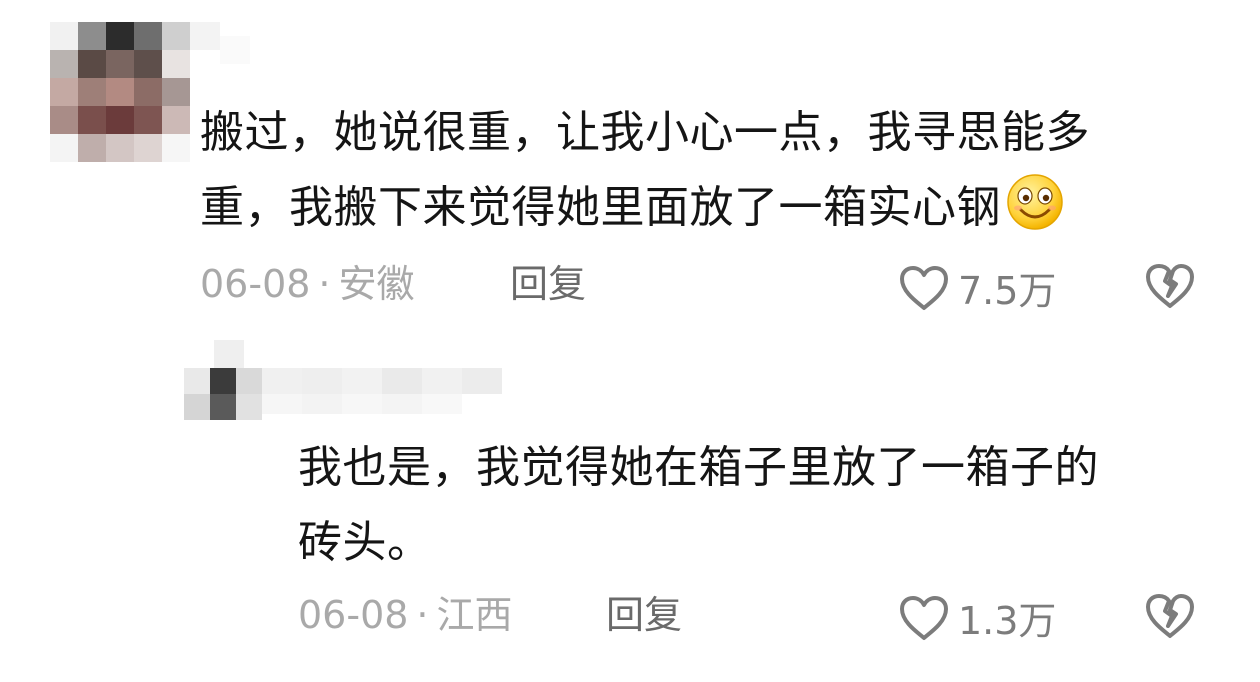 Image resolution: width=1260 pixels, height=682 pixels. Describe the element at coordinates (1007, 291) in the screenshot. I see `like-count: 7.5万` at that location.